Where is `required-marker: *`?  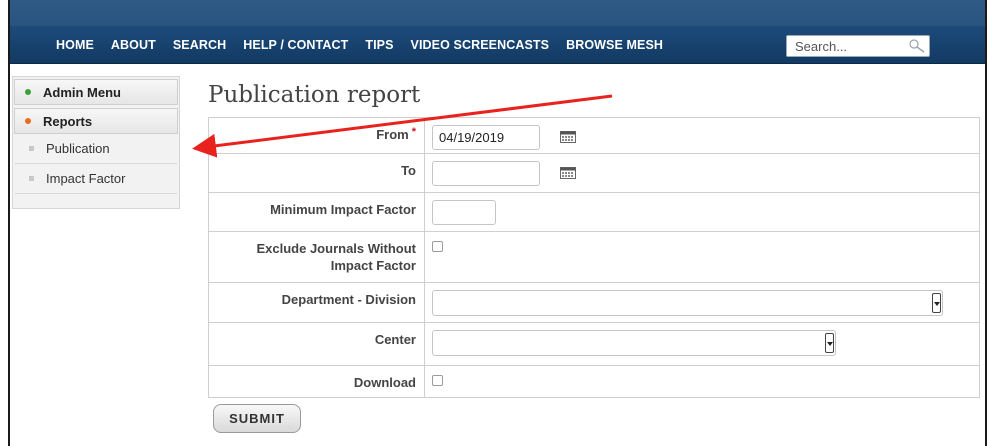
required-marker: * is located at coordinates (413, 132).